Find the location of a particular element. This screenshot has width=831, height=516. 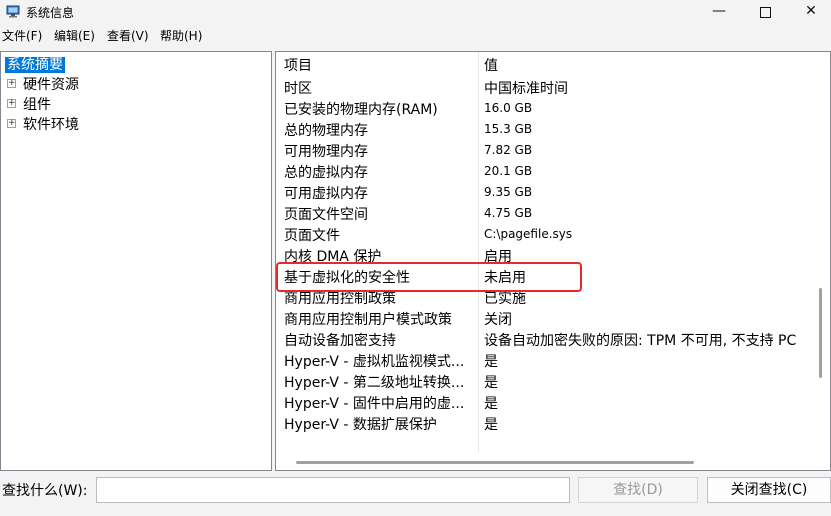

maximize-button is located at coordinates (765, 12).